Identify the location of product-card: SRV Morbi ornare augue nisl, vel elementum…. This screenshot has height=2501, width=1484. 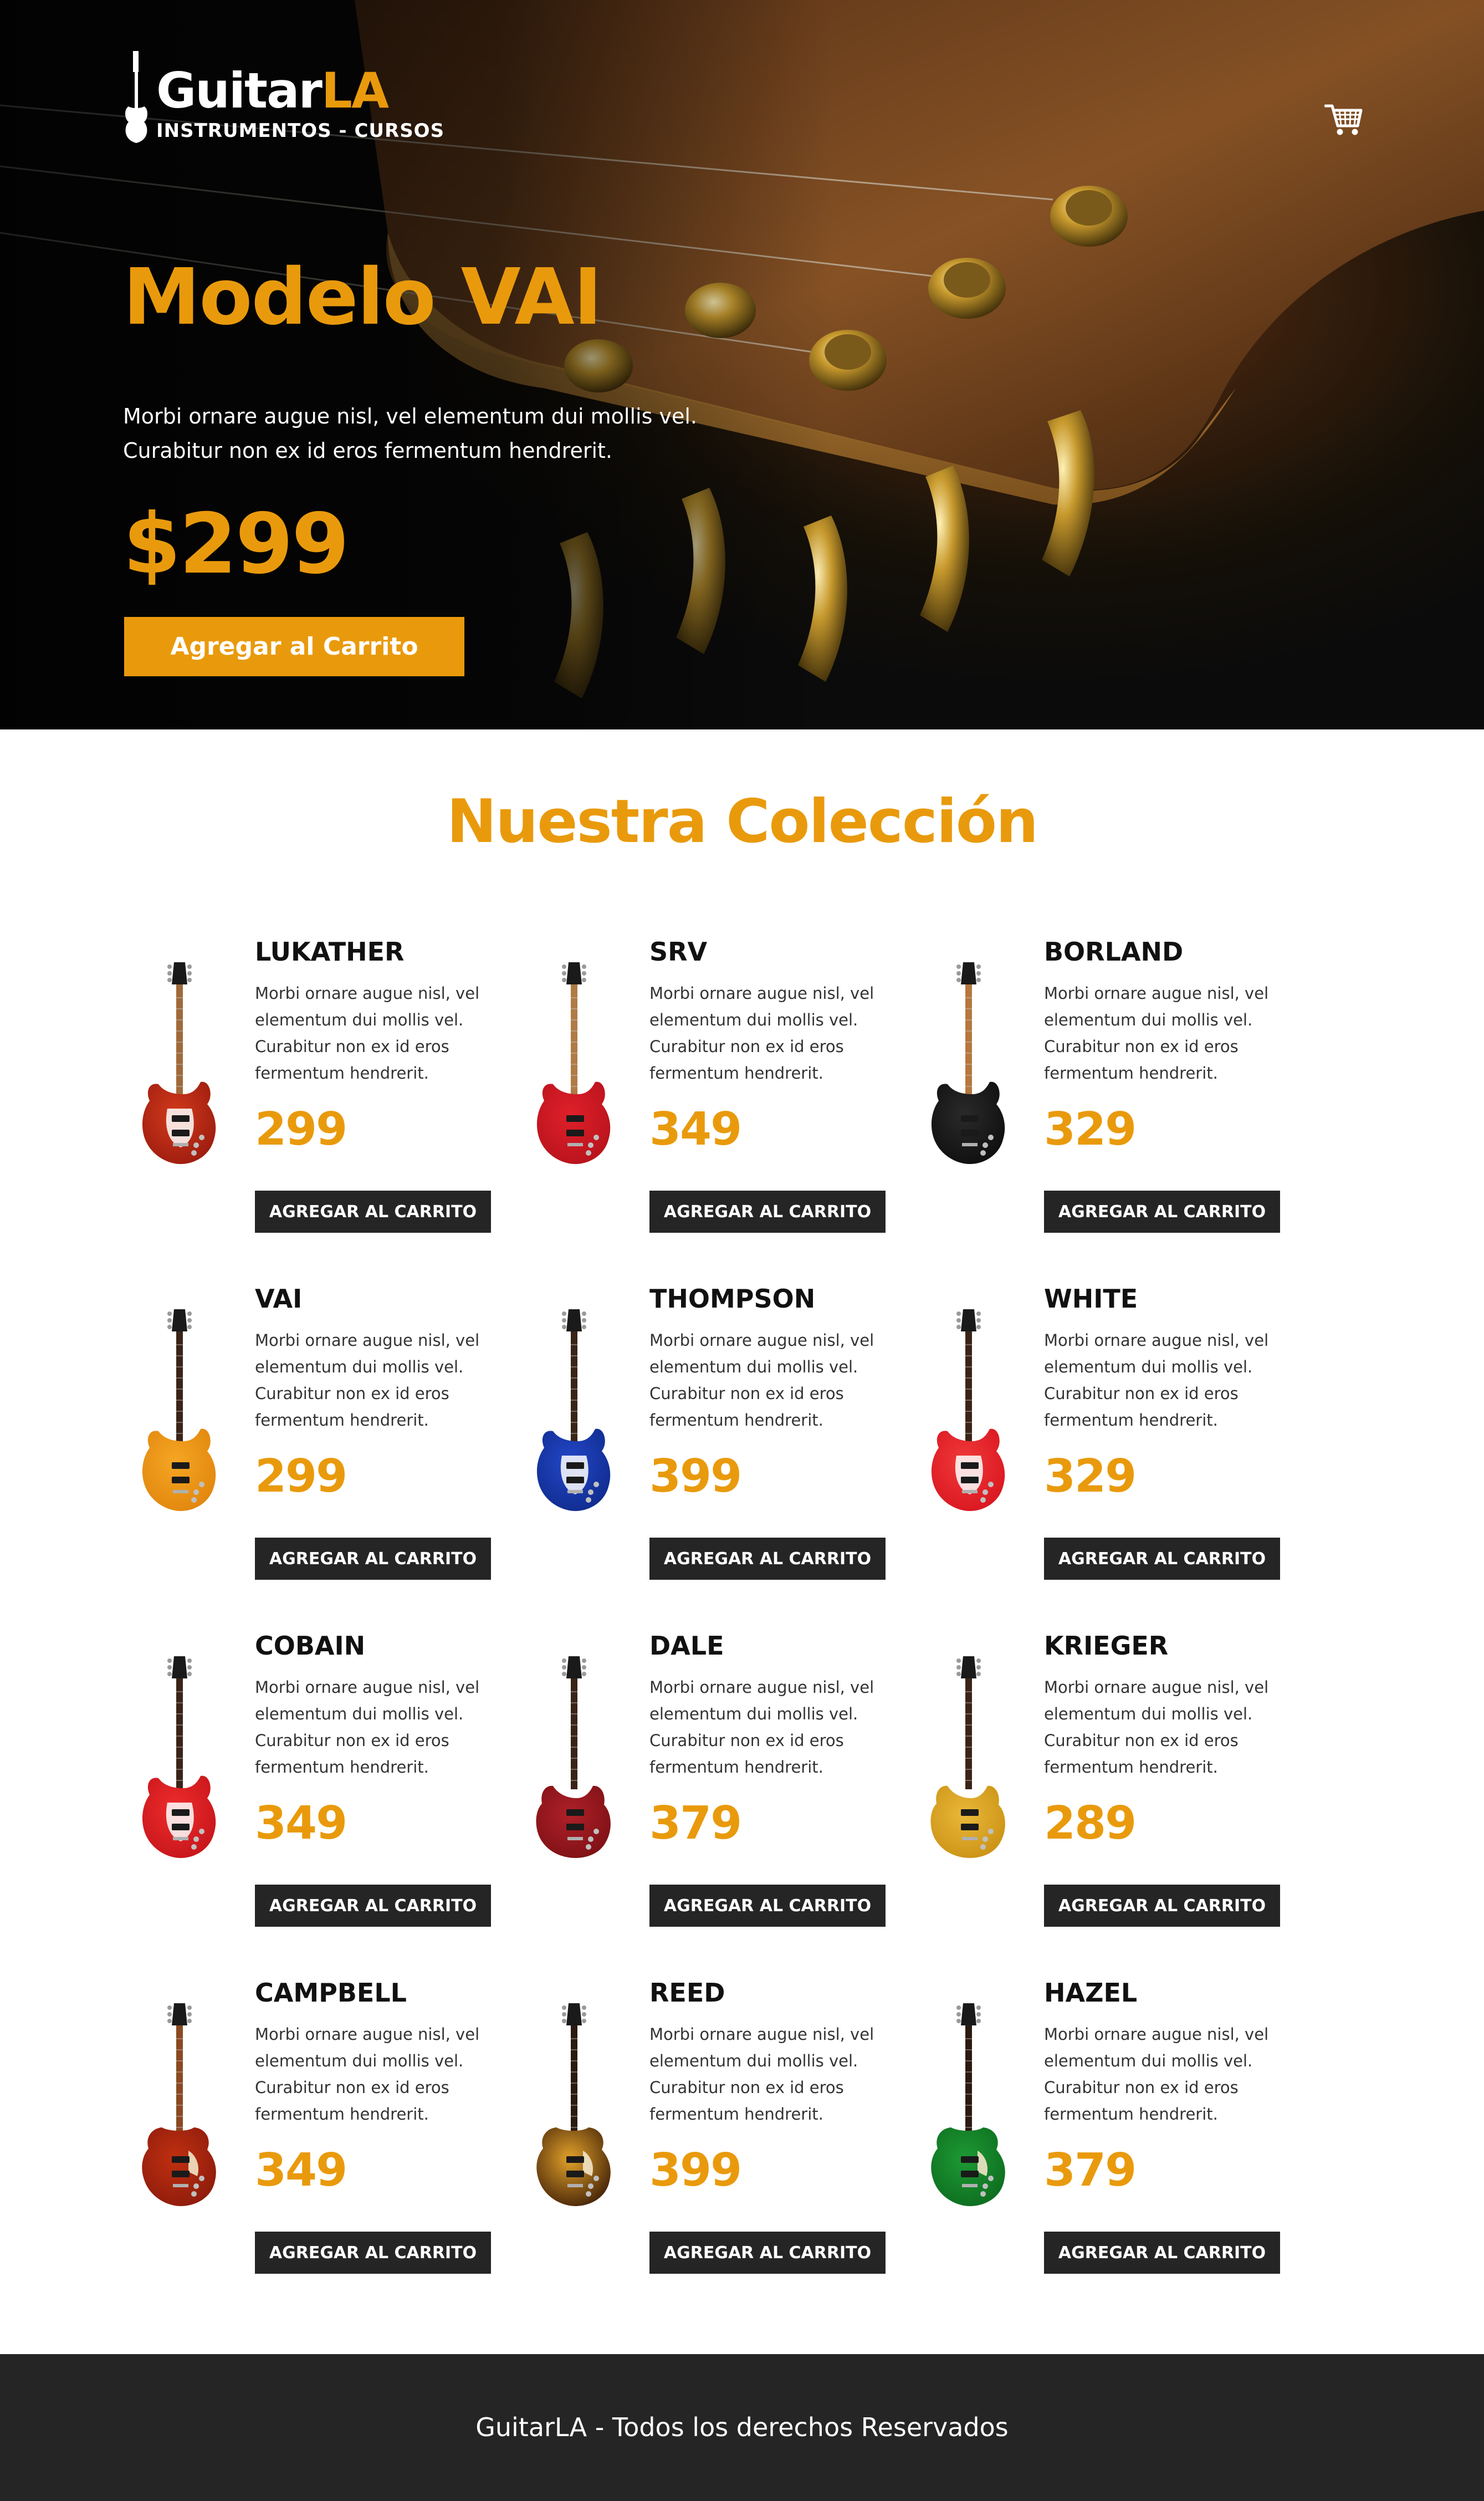
(712, 1092).